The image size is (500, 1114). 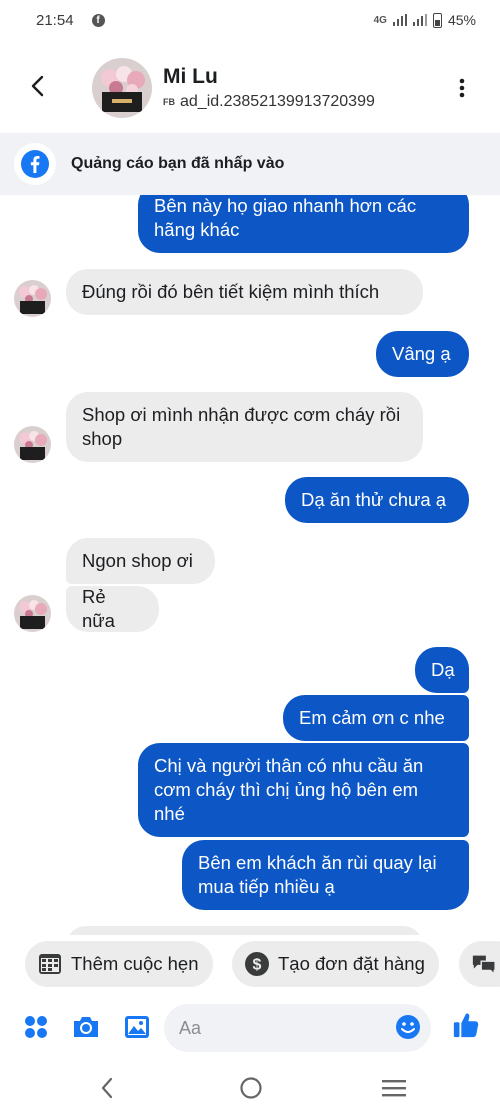 I want to click on message-bubble-outgoing: Vâng ạ, so click(x=422, y=354).